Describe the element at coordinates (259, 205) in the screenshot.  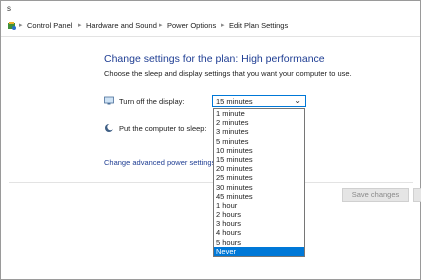
I see `dropdown-option: 1 hour` at that location.